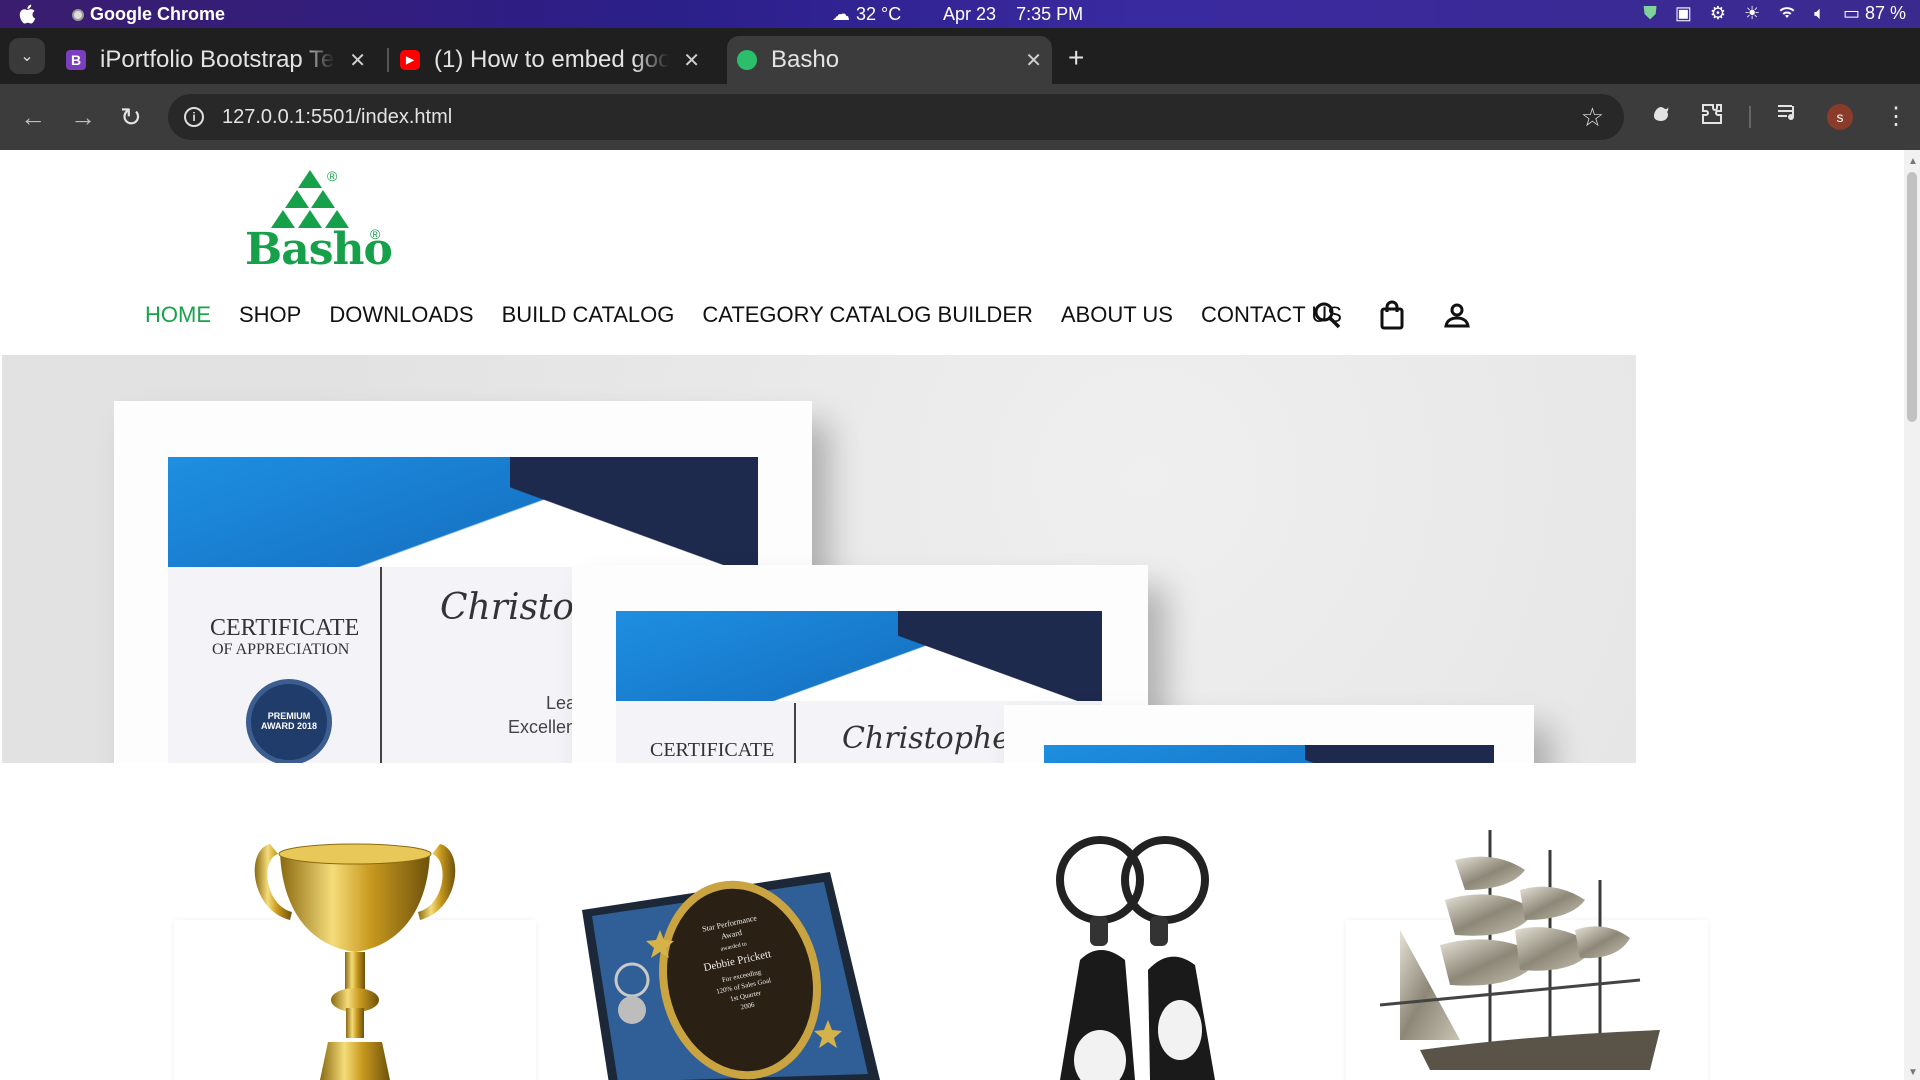  I want to click on date-time: Apr 23 7:35 PM, so click(1013, 14).